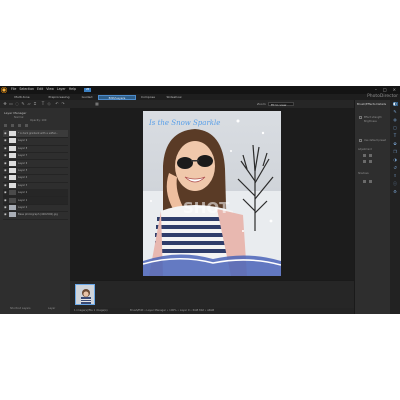 The width and height of the screenshot is (400, 400). Describe the element at coordinates (23, 156) in the screenshot. I see `layer-name: Layer 7` at that location.